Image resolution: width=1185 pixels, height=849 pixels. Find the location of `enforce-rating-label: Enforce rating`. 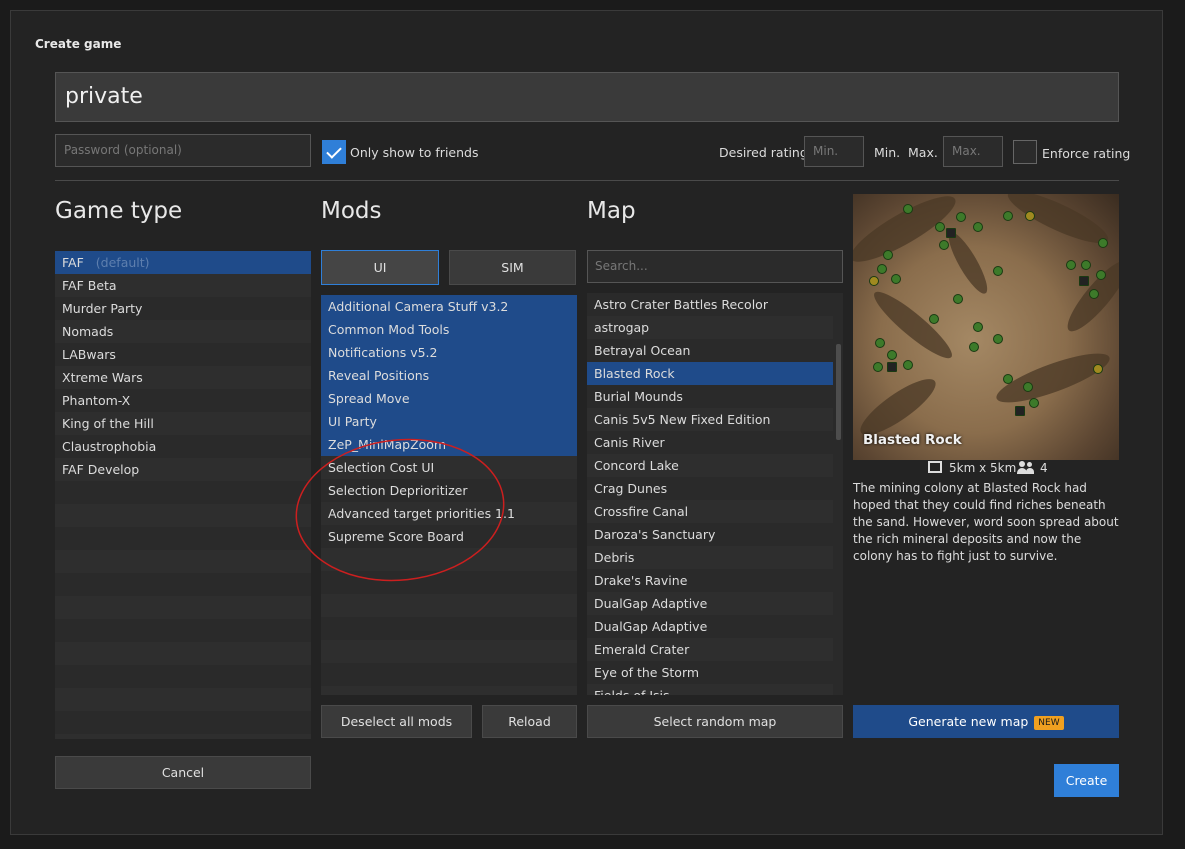

enforce-rating-label: Enforce rating is located at coordinates (1086, 153).